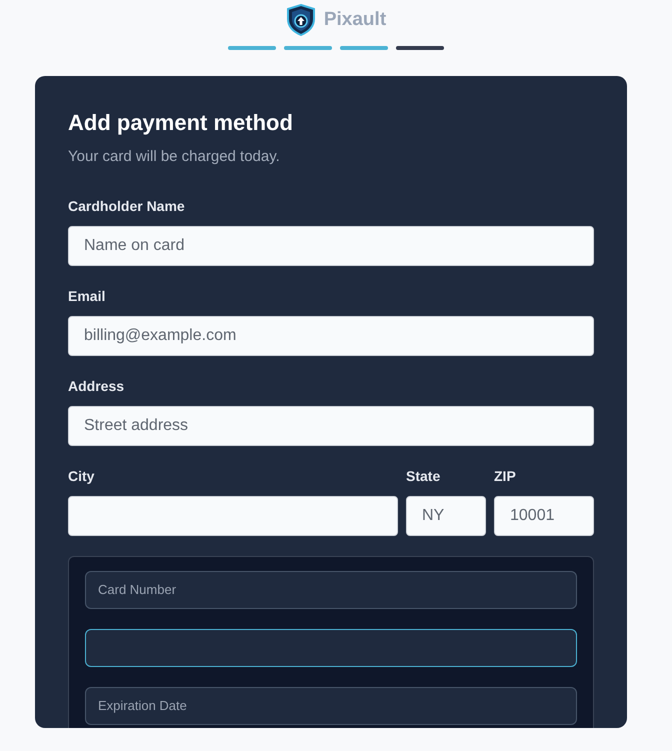 Image resolution: width=672 pixels, height=751 pixels. What do you see at coordinates (174, 157) in the screenshot?
I see `card-subtitle: Your card will be charged today.` at bounding box center [174, 157].